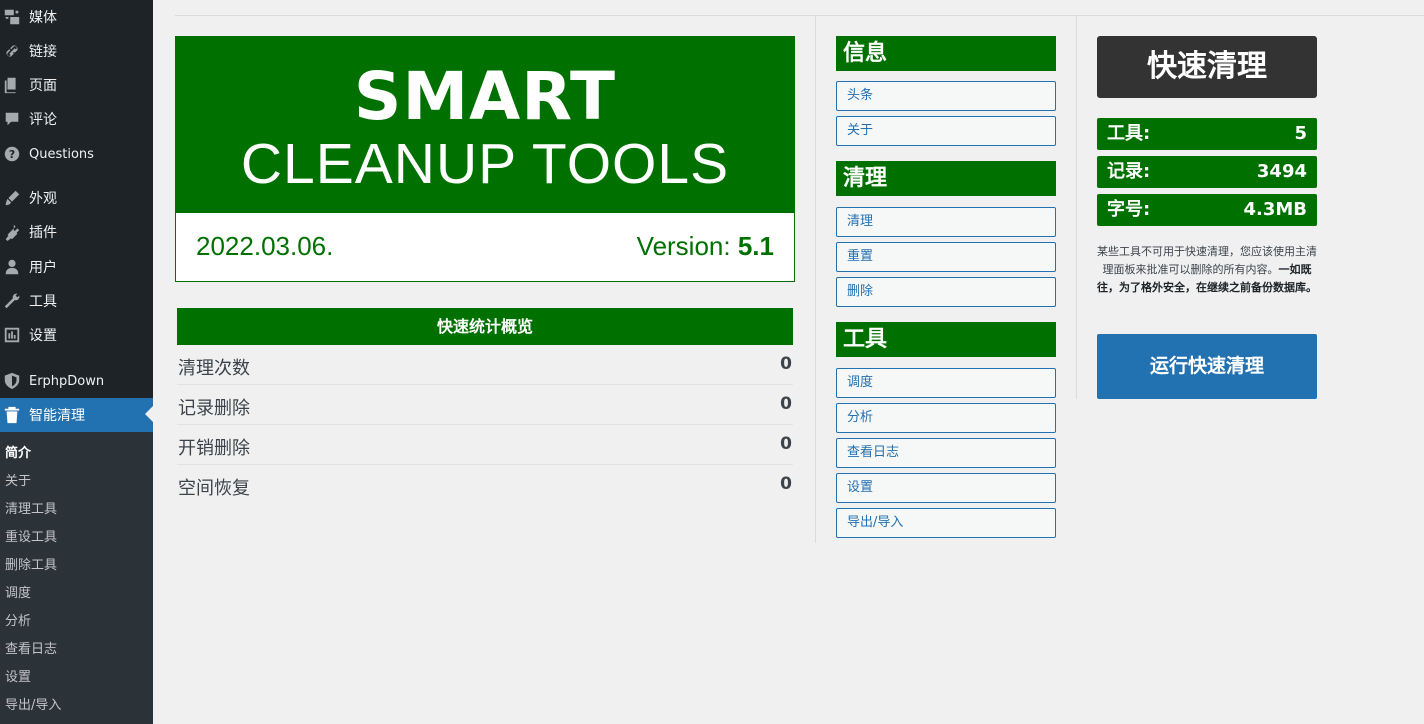 Image resolution: width=1424 pixels, height=724 pixels. I want to click on page-icon, so click(12, 85).